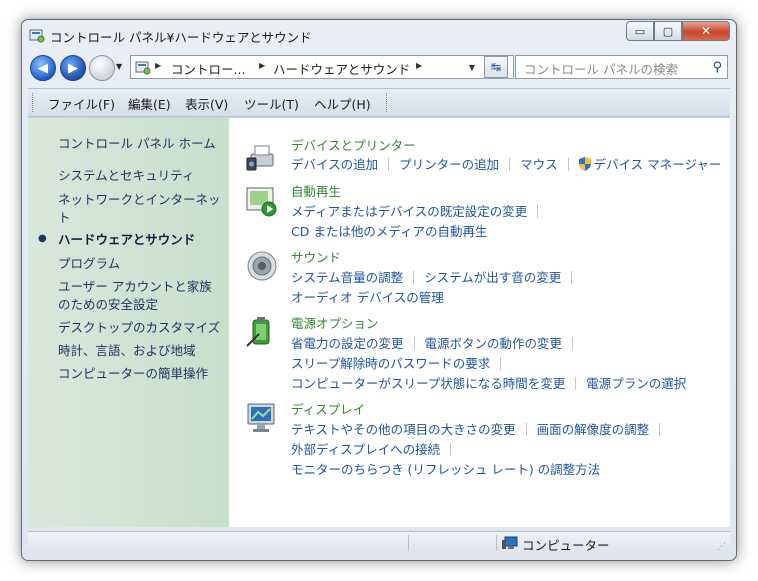  What do you see at coordinates (140, 328) in the screenshot?
I see `sidebar-item-appearance: デスクトップのカスタマイズ` at bounding box center [140, 328].